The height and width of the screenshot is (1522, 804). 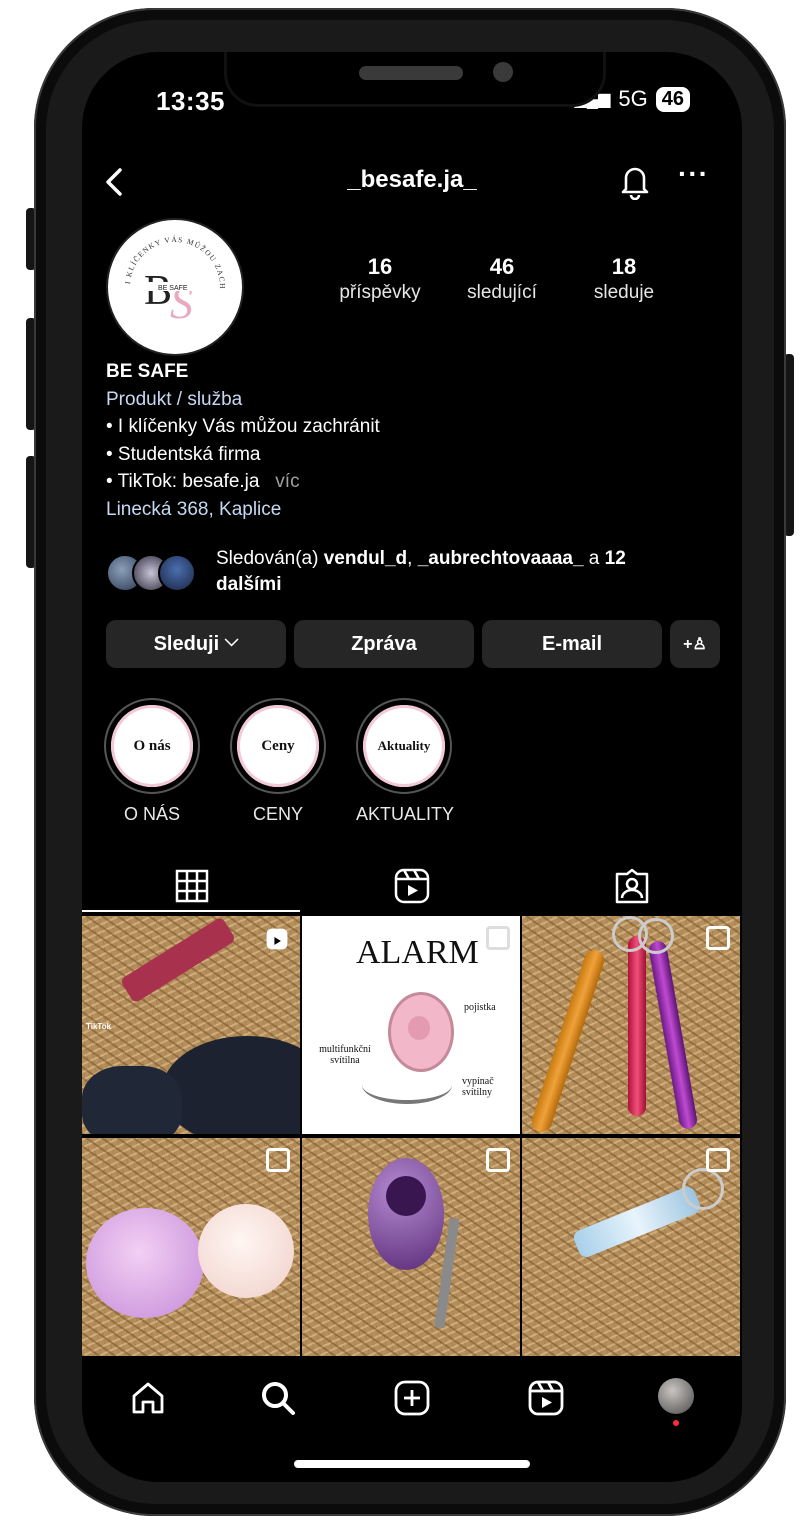 I want to click on post-thumbnail: TikTok, so click(x=191, y=1025).